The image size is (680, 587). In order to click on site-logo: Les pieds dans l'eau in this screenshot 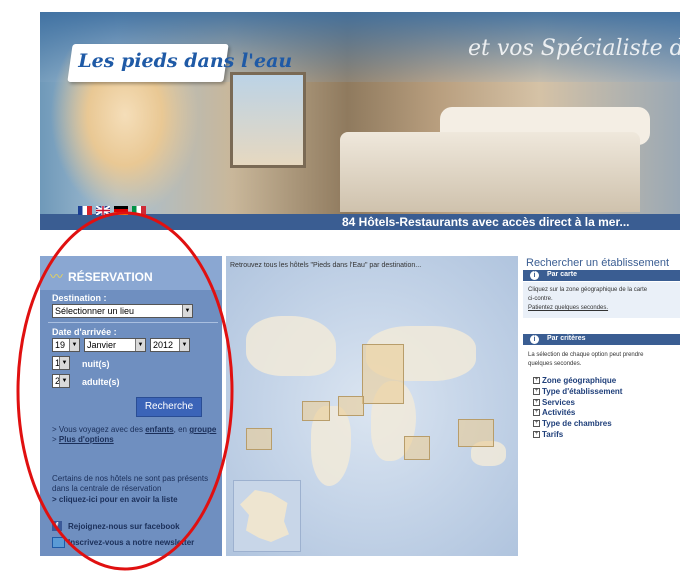, I will do `click(179, 63)`.